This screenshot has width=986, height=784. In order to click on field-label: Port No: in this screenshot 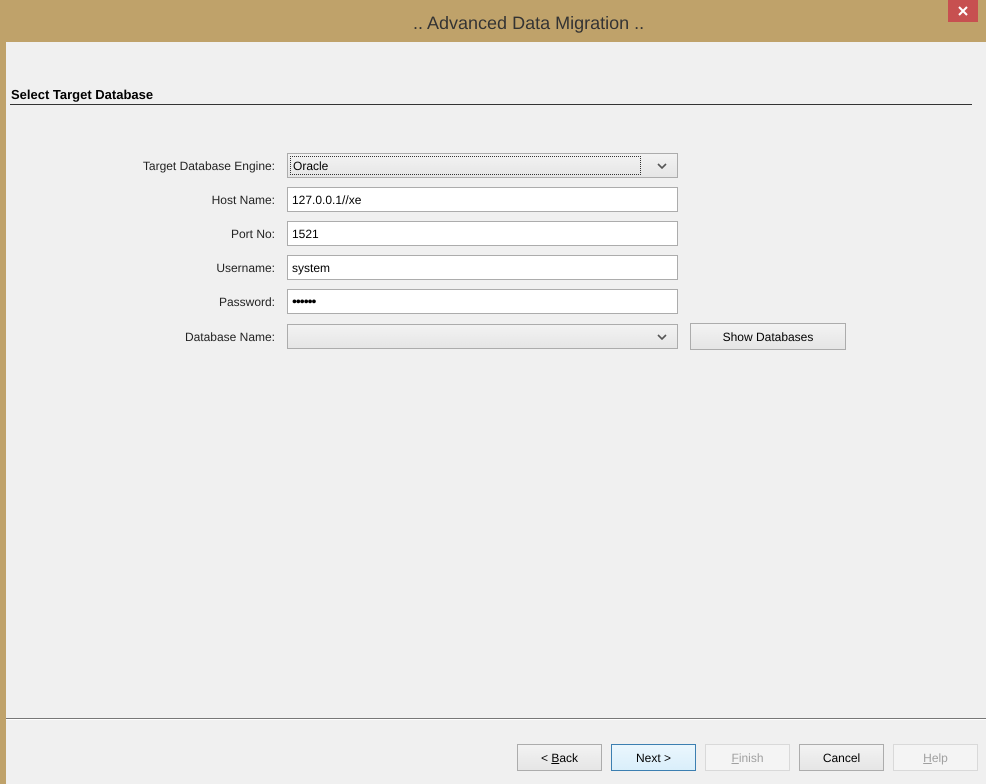, I will do `click(253, 234)`.